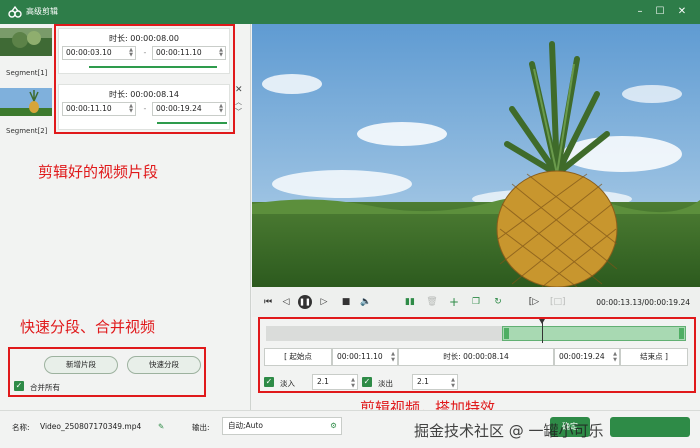 The height and width of the screenshot is (448, 700). Describe the element at coordinates (681, 333) in the screenshot. I see `trim-end-handle` at that location.